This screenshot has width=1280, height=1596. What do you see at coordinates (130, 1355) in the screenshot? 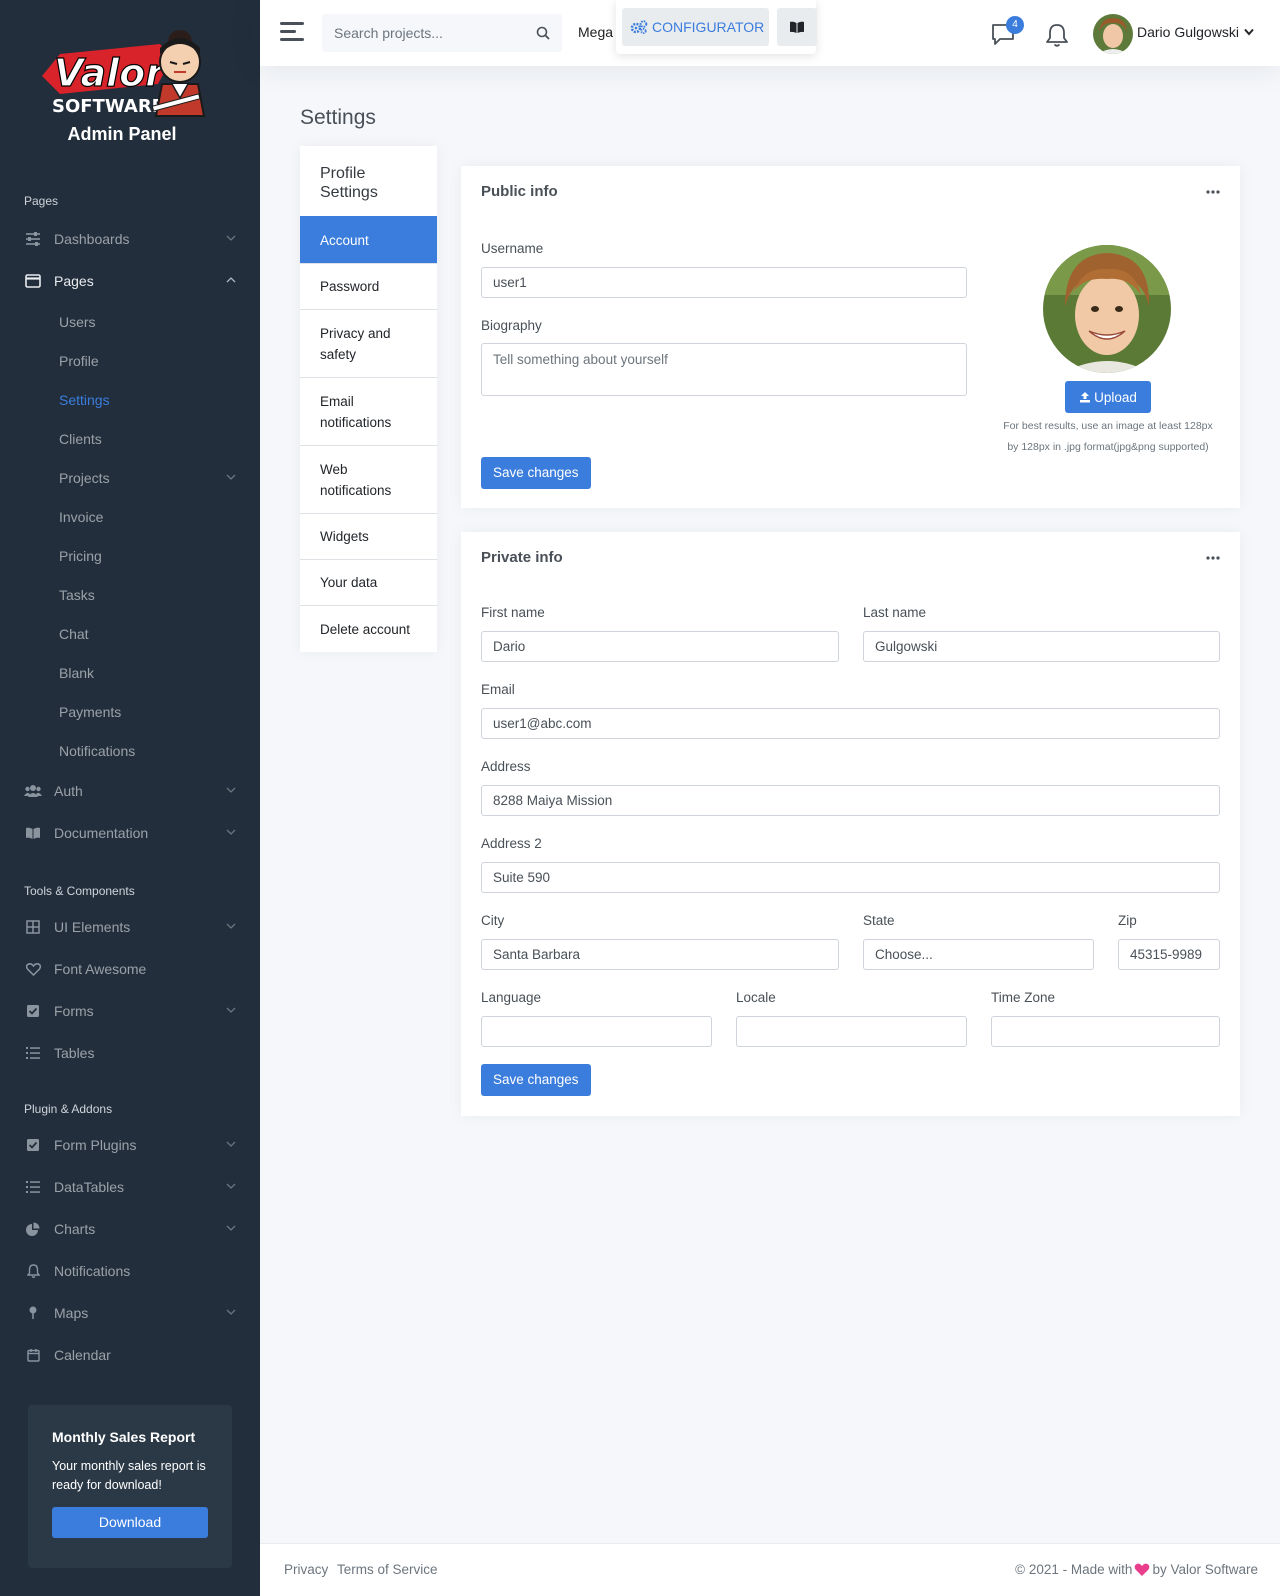
I see `sidebar-item-calendar: Calendar` at bounding box center [130, 1355].